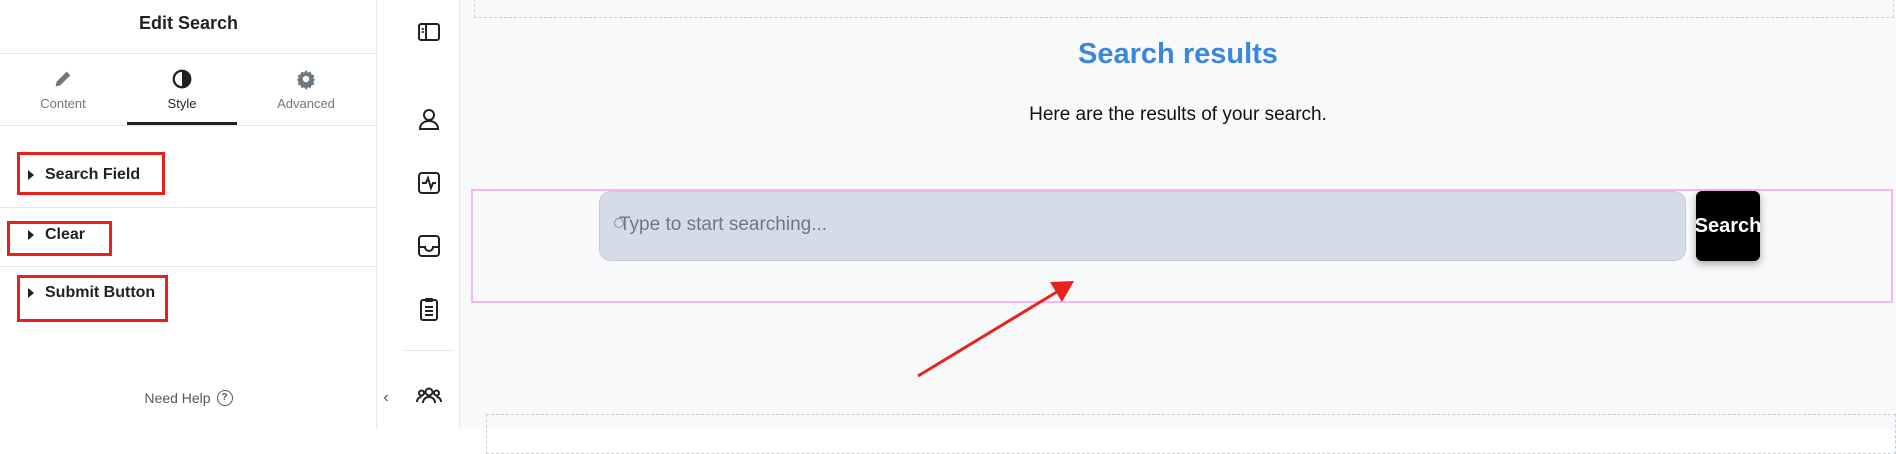  I want to click on tab-label: Advanced, so click(306, 103).